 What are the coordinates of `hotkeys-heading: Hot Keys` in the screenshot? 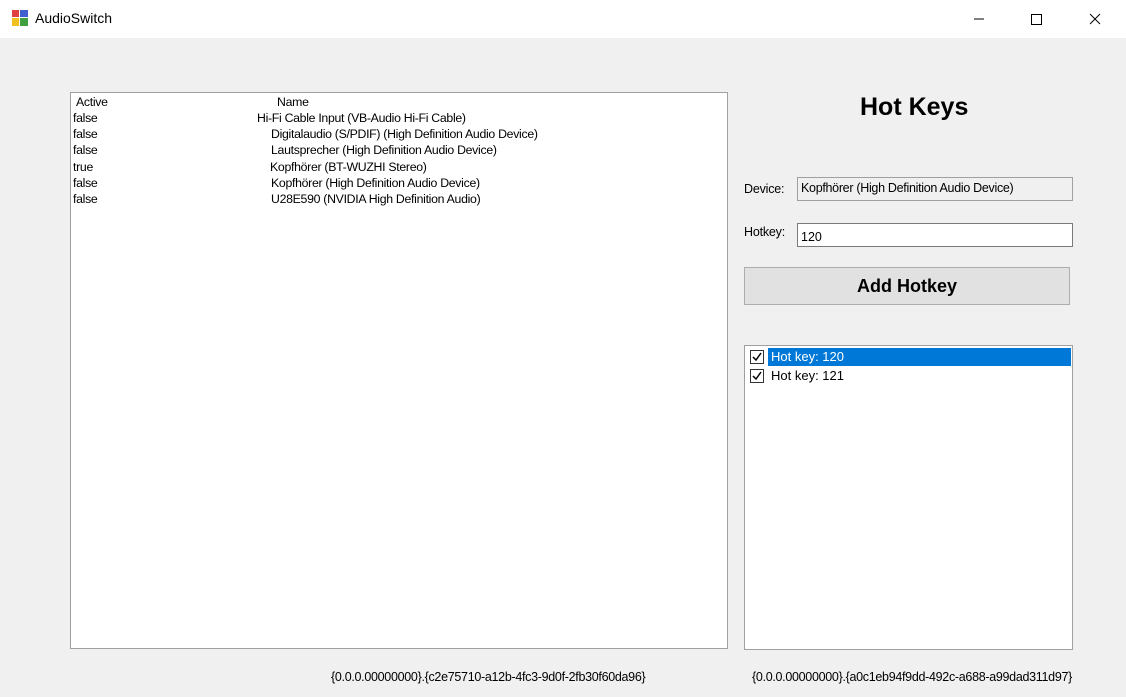 It's located at (914, 107).